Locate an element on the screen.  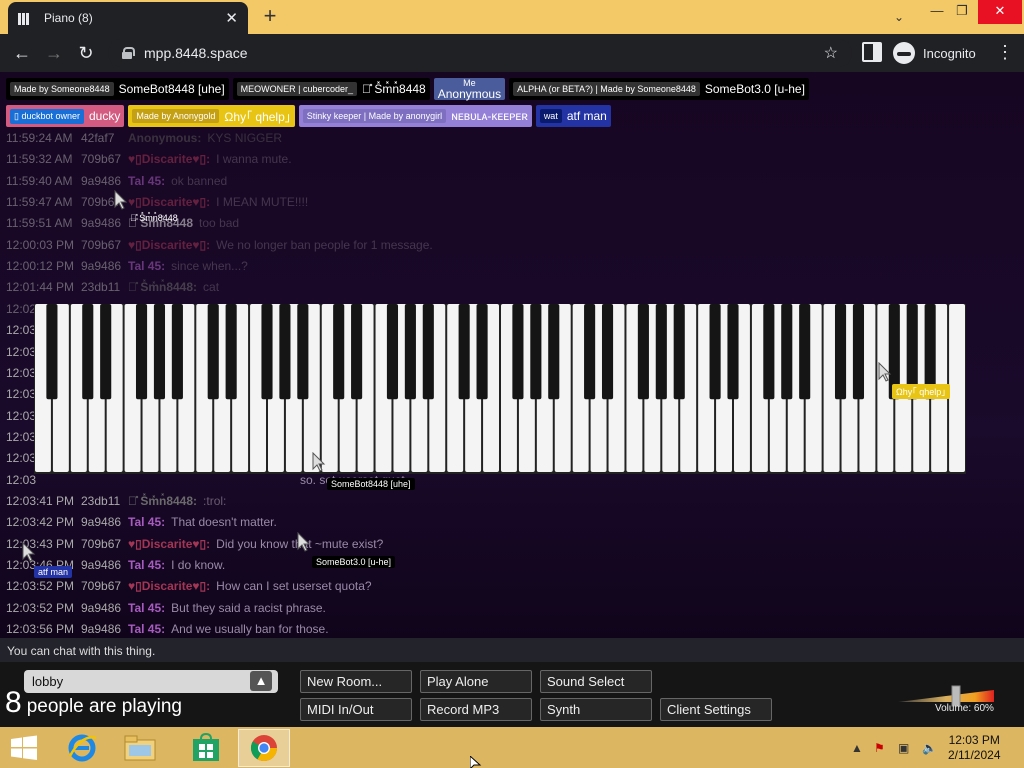
chat-message: 12:03:41 PM 23db11 ఎ̽ S̽m̽n̽8448::trol: is located at coordinates (116, 501).